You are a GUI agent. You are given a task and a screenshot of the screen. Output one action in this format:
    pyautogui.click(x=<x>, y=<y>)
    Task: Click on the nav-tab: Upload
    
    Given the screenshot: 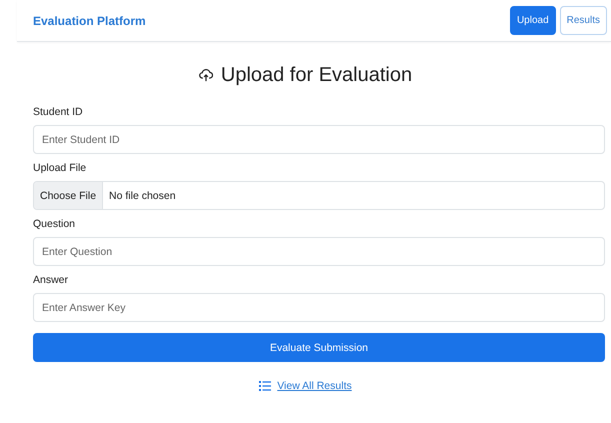 What is the action you would take?
    pyautogui.click(x=533, y=20)
    